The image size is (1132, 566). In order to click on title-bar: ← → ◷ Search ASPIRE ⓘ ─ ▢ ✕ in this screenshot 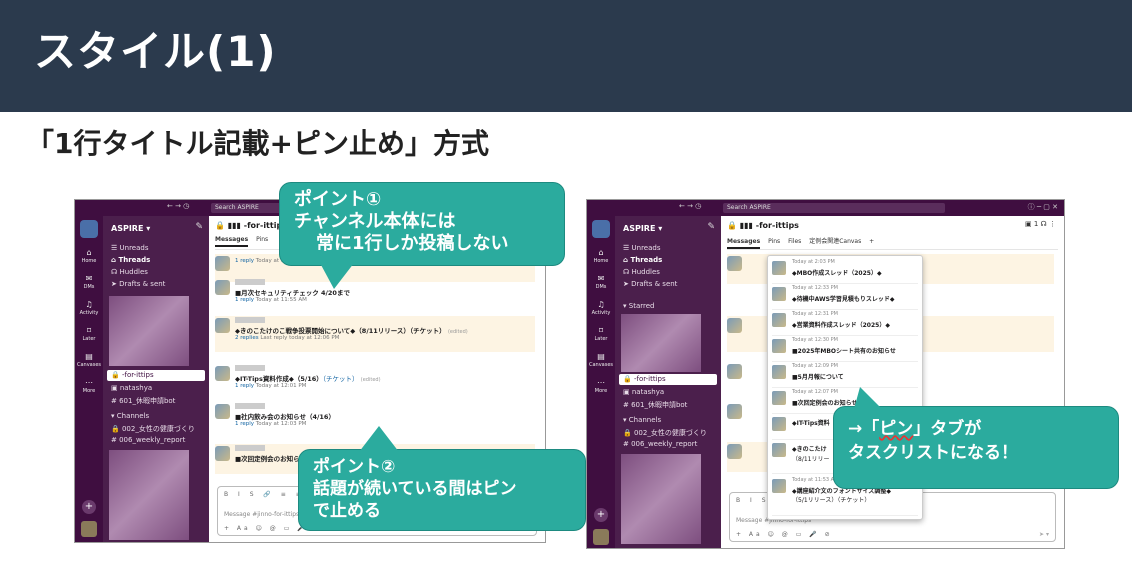, I will do `click(825, 208)`.